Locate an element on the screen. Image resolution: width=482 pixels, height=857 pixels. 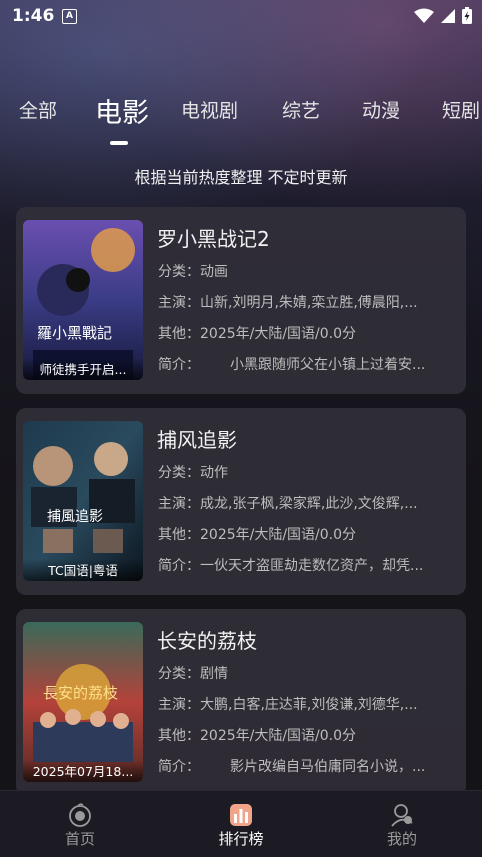
nav-home: 首页 is located at coordinates (80, 824).